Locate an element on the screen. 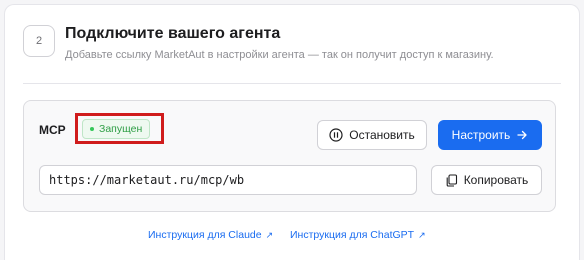 The height and width of the screenshot is (260, 584). chatgpt-link-label: Инструкция для ChatGPT is located at coordinates (352, 235).